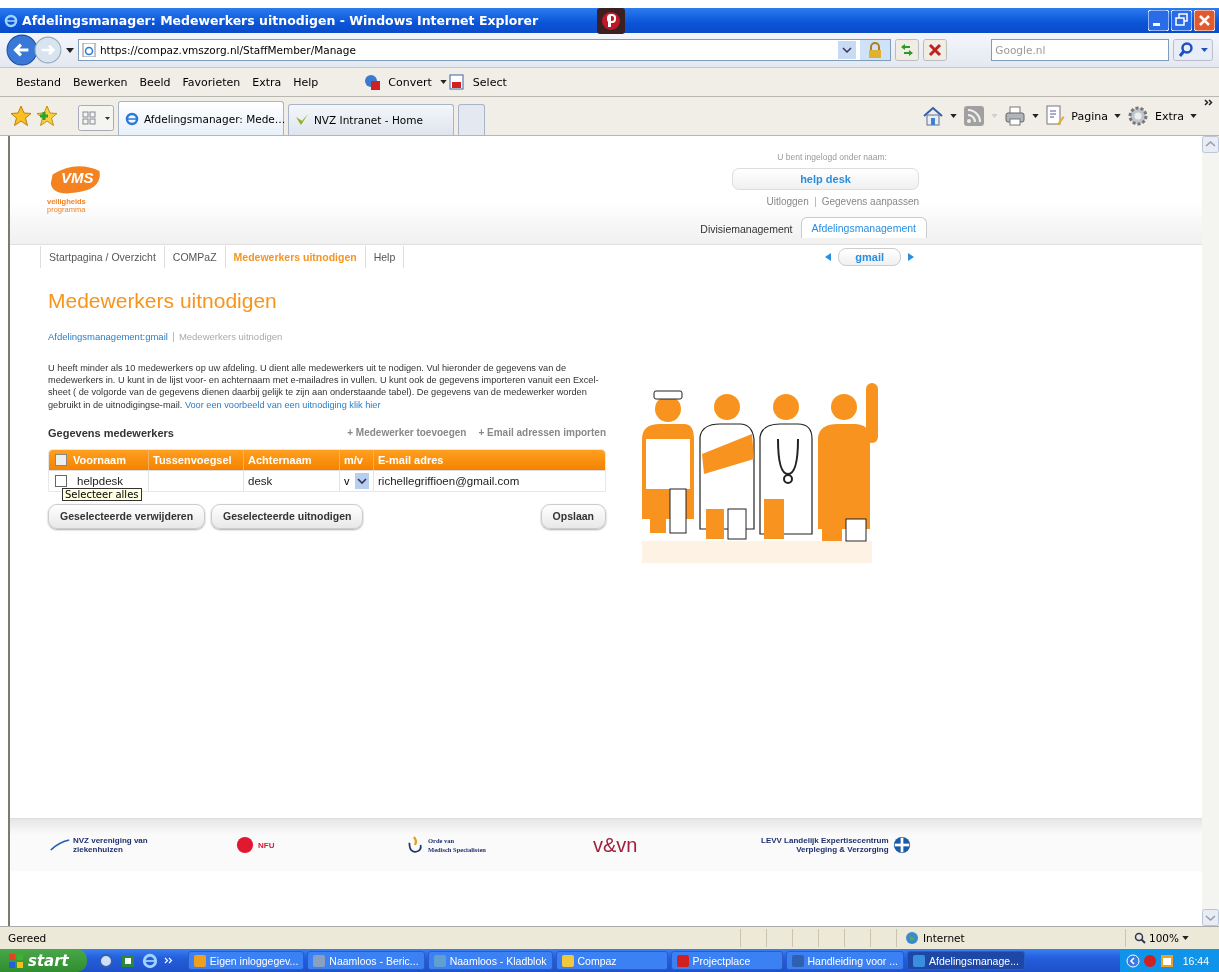  Describe the element at coordinates (1208, 102) in the screenshot. I see `chevron-icon` at that location.